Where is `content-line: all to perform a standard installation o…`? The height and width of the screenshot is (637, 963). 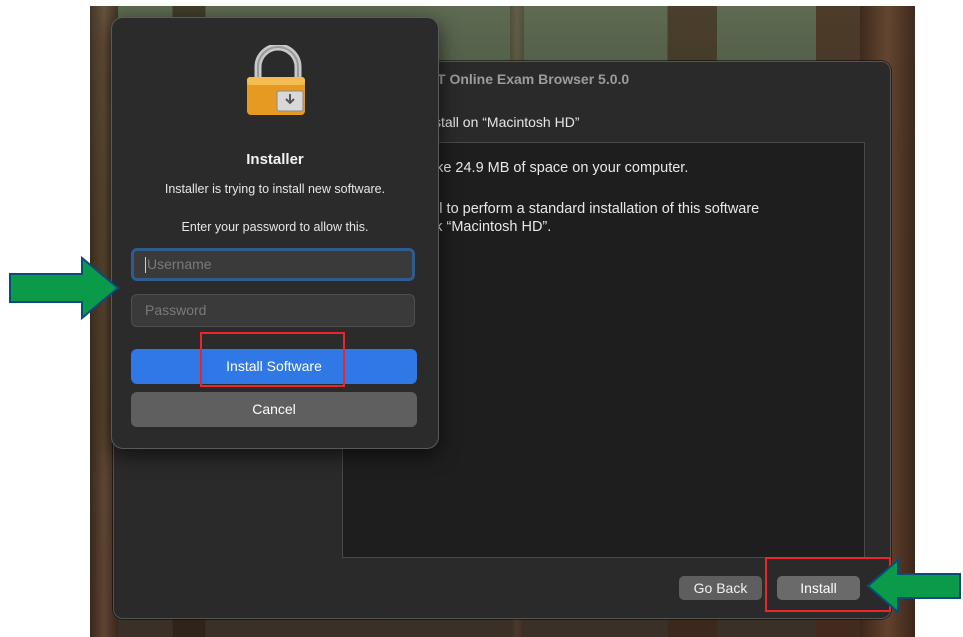
content-line: all to perform a standard installation o… is located at coordinates (594, 209).